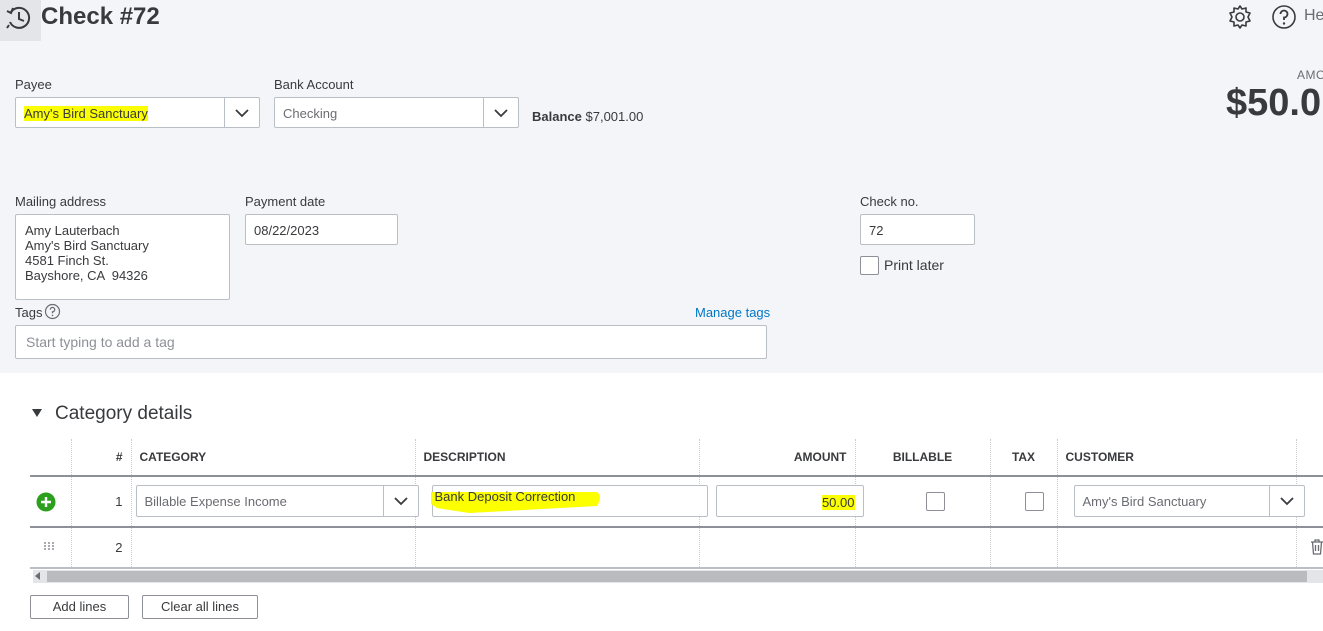 The image size is (1323, 631). I want to click on page-title: Check #72, so click(100, 16).